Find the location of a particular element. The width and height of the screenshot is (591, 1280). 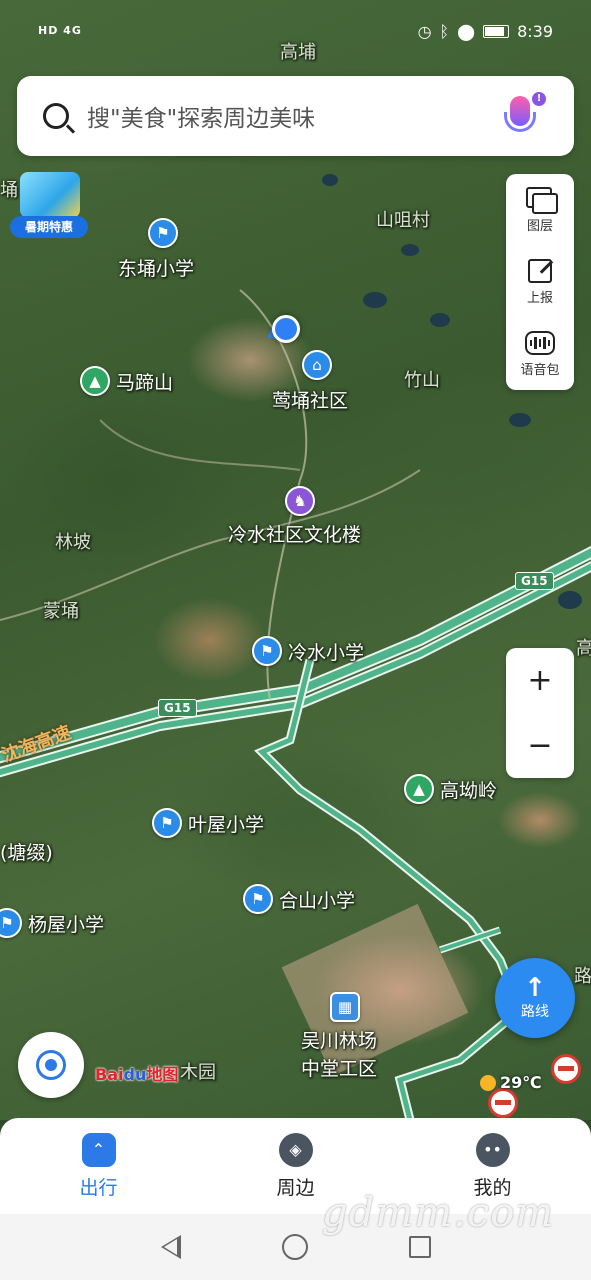

search-bar: 搜"美食"探索周边美味 ! is located at coordinates (295, 116).